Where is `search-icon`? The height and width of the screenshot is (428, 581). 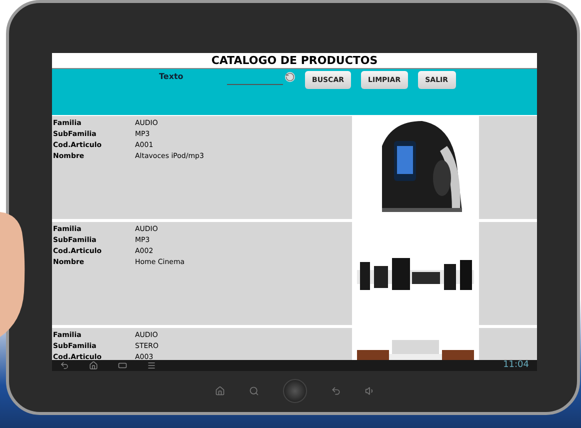 search-icon is located at coordinates (253, 391).